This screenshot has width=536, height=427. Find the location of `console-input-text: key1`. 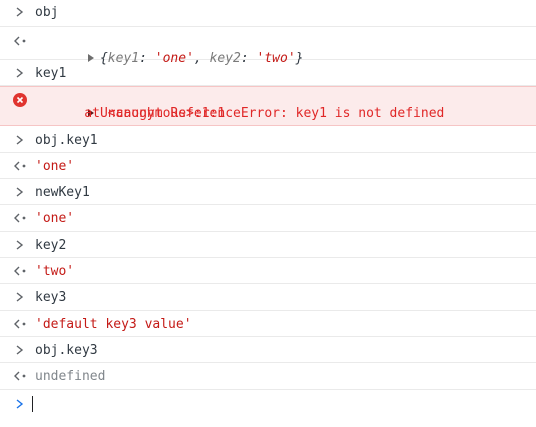

console-input-text: key1 is located at coordinates (51, 73).